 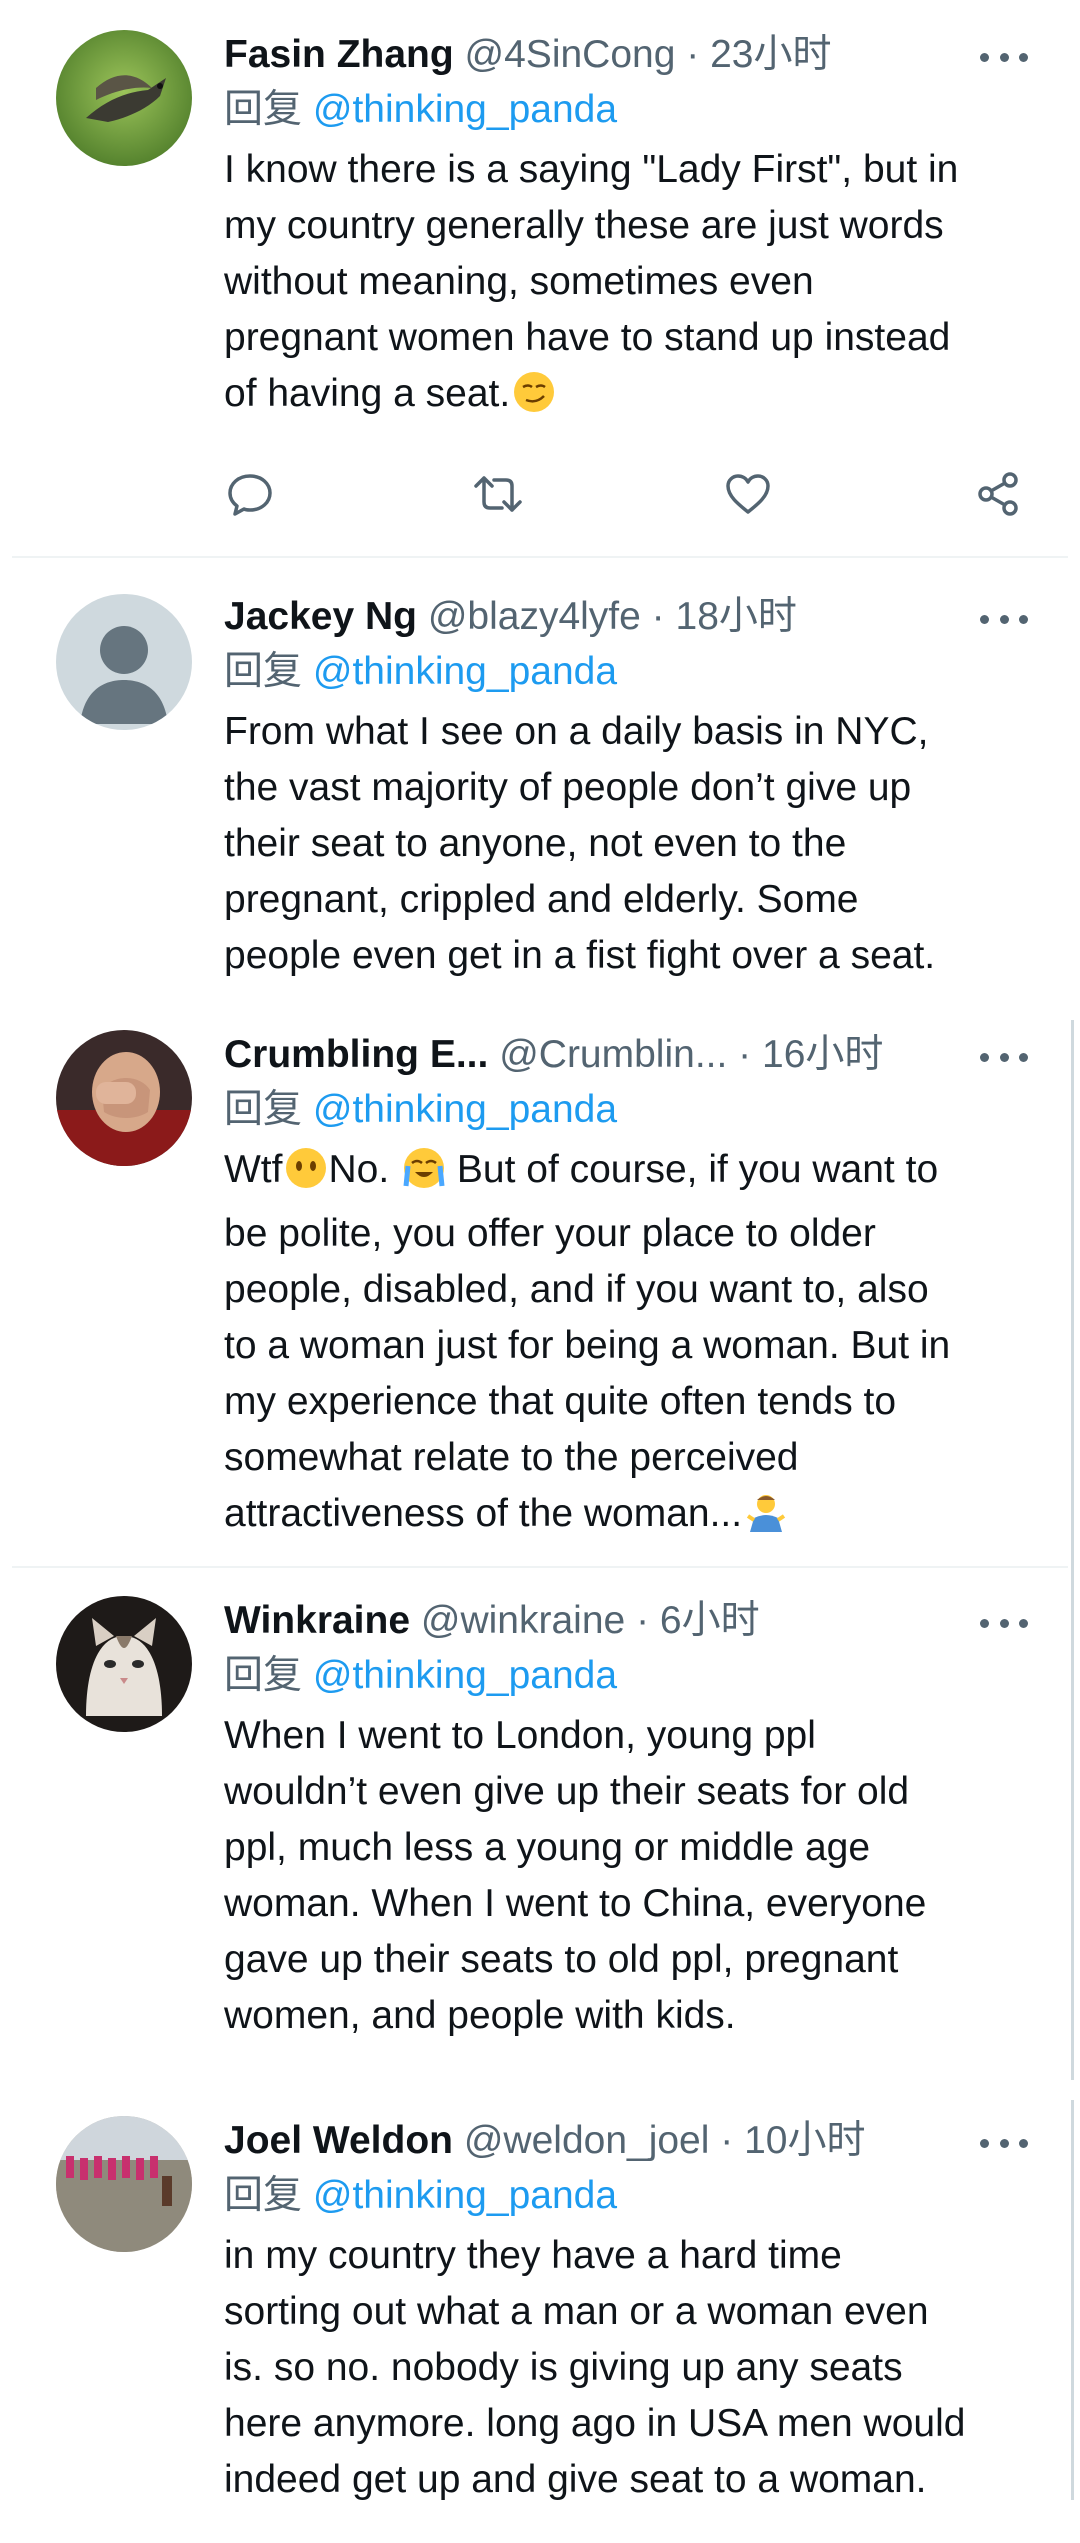 I want to click on comment-bubble-icon, so click(x=250, y=496).